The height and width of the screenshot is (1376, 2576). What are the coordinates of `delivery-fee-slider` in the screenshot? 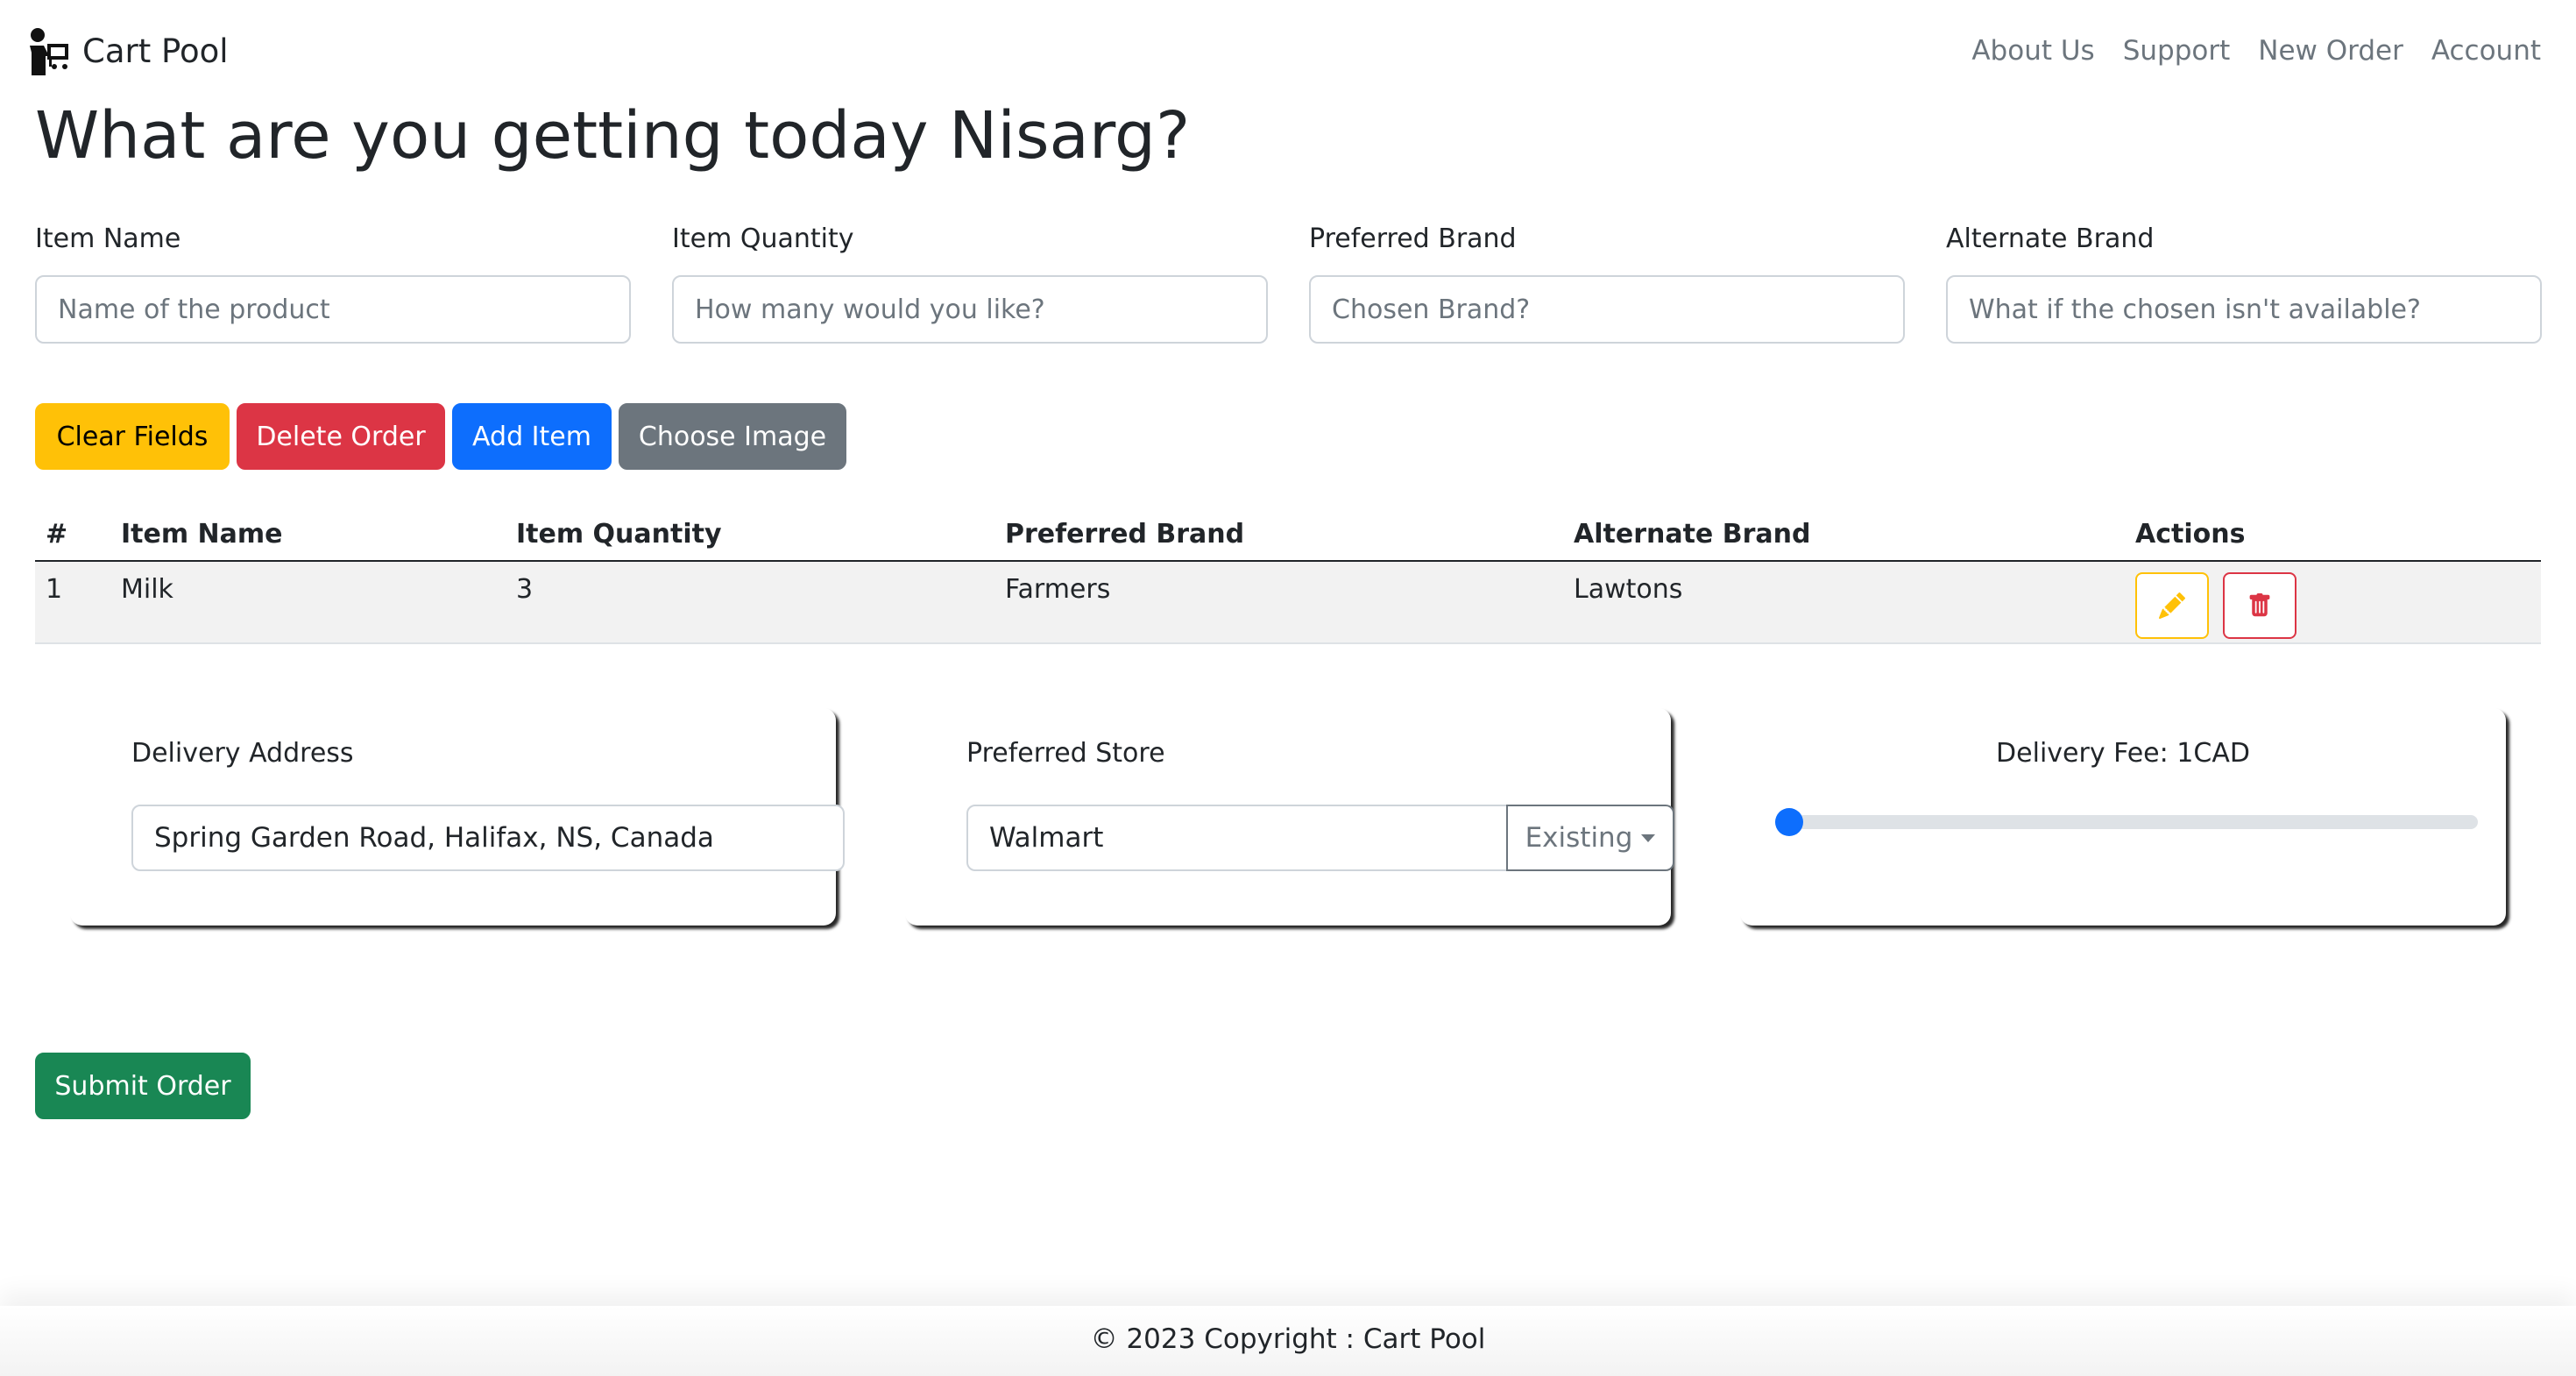 It's located at (2126, 822).